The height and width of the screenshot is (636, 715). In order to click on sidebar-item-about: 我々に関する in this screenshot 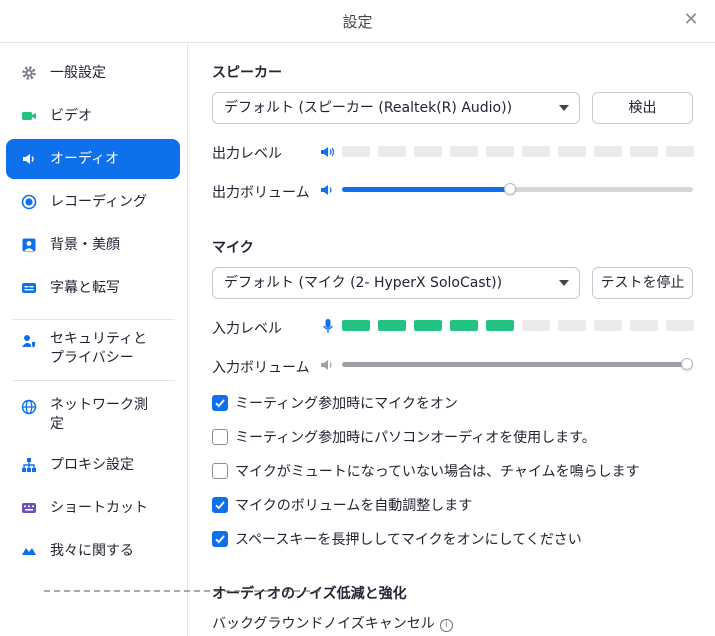, I will do `click(93, 551)`.